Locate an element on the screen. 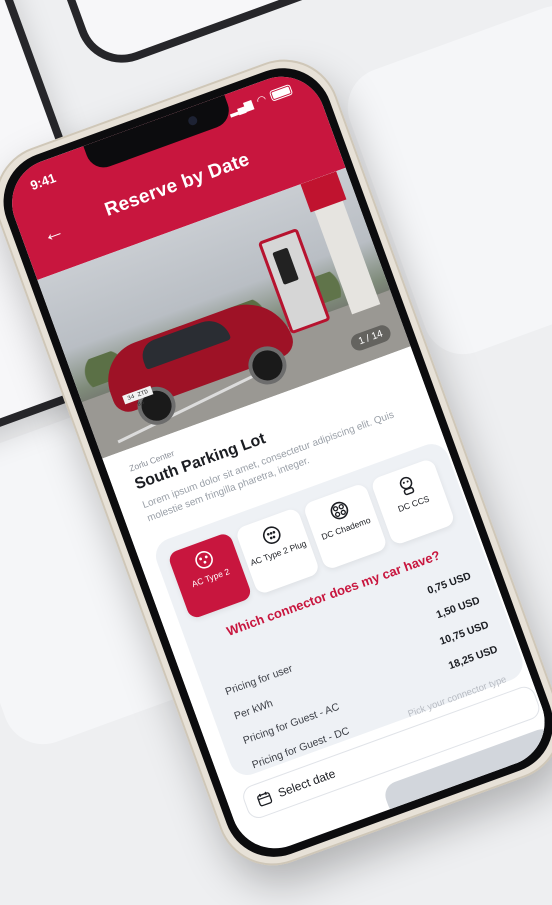  photo-charger-screen is located at coordinates (285, 266).